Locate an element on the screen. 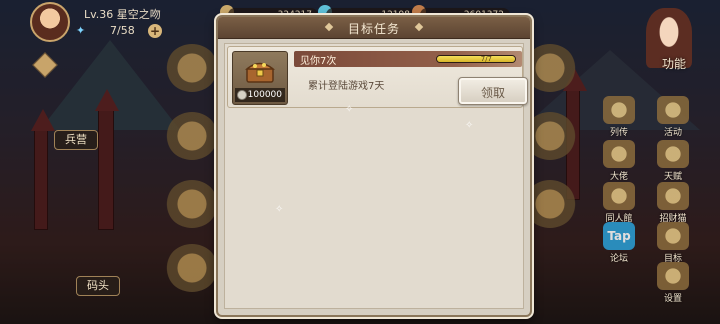 The height and width of the screenshot is (324, 720). menu-item-biography: 列传 is located at coordinates (619, 117).